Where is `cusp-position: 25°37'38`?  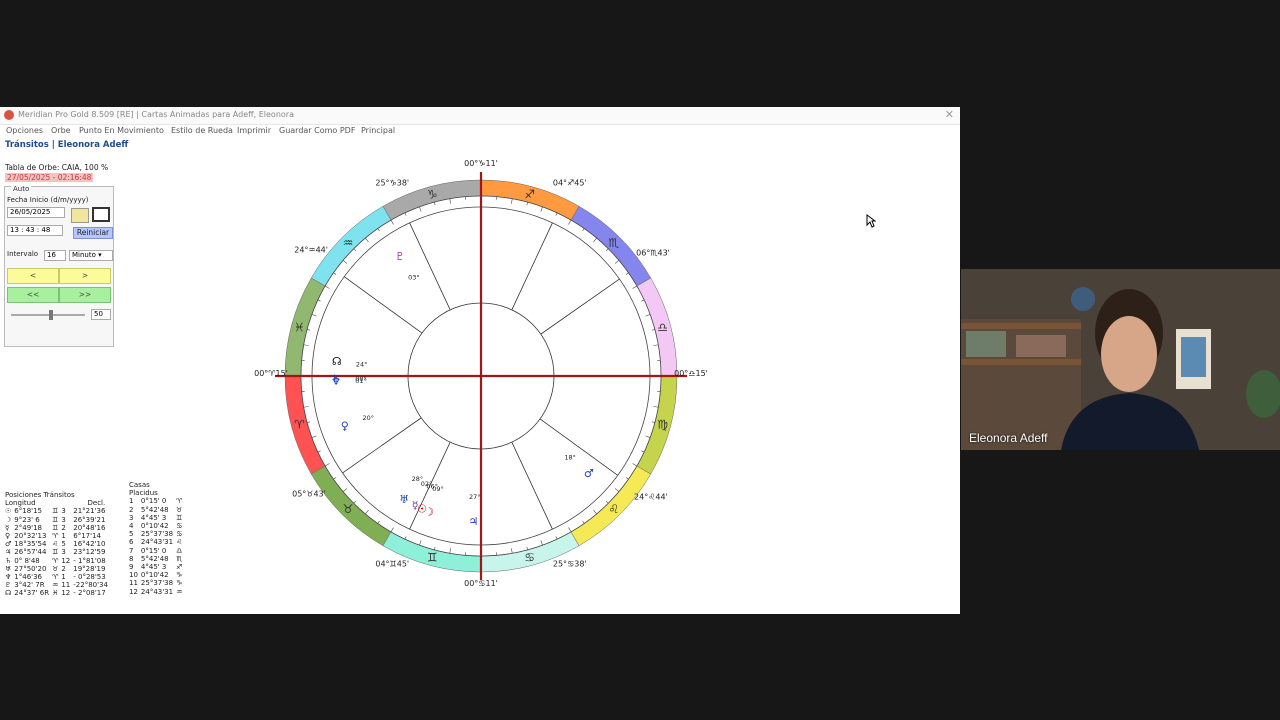 cusp-position: 25°37'38 is located at coordinates (157, 583).